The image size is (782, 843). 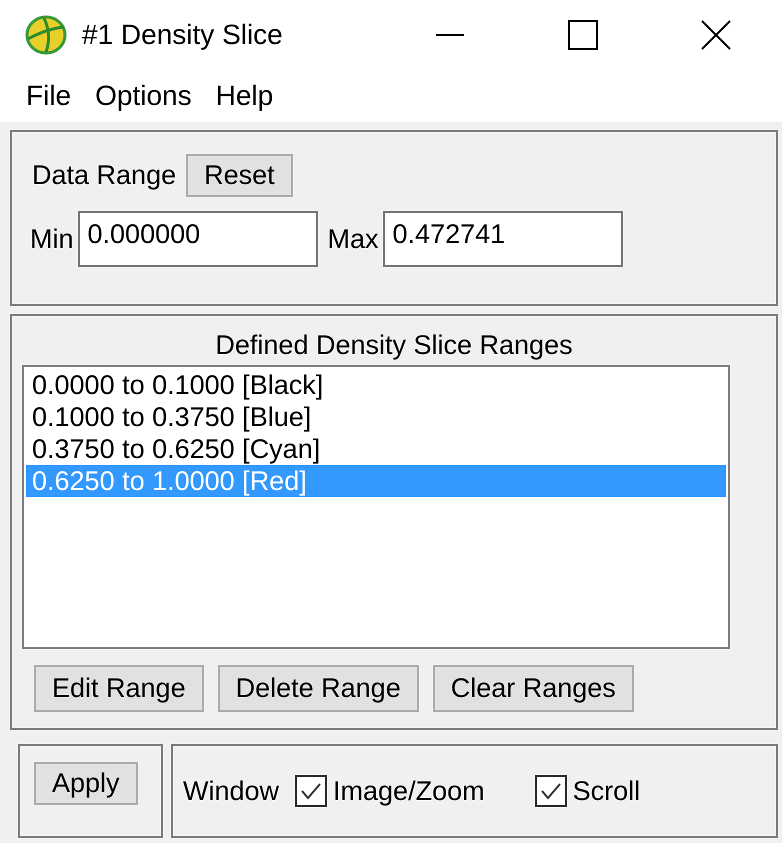 What do you see at coordinates (394, 345) in the screenshot?
I see `ranges-title: Defined Density Slice Ranges` at bounding box center [394, 345].